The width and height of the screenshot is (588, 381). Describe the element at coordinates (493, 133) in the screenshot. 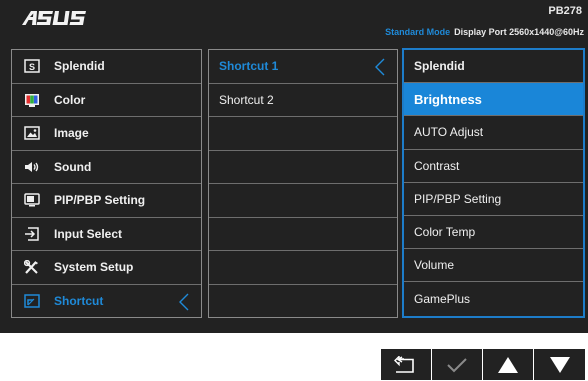

I see `option-auto-adjust: AUTO Adjust` at that location.